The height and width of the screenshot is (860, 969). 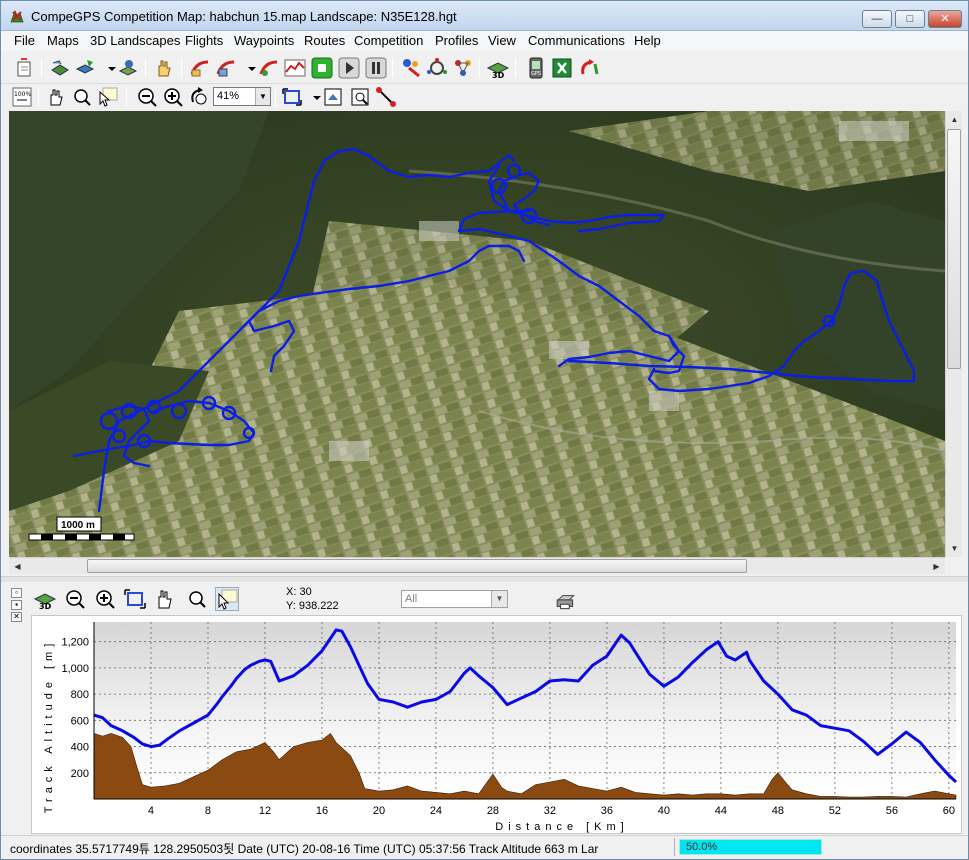 What do you see at coordinates (226, 68) in the screenshot?
I see `flight-save-icon` at bounding box center [226, 68].